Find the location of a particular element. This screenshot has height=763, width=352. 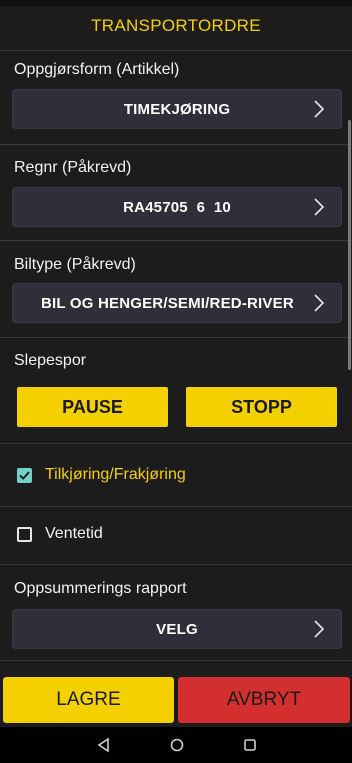

summary-value: VELG is located at coordinates (177, 629).